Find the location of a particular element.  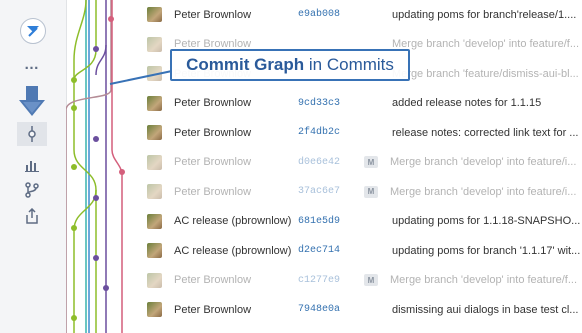

commit-hash: 9cd33c3 is located at coordinates (330, 103).